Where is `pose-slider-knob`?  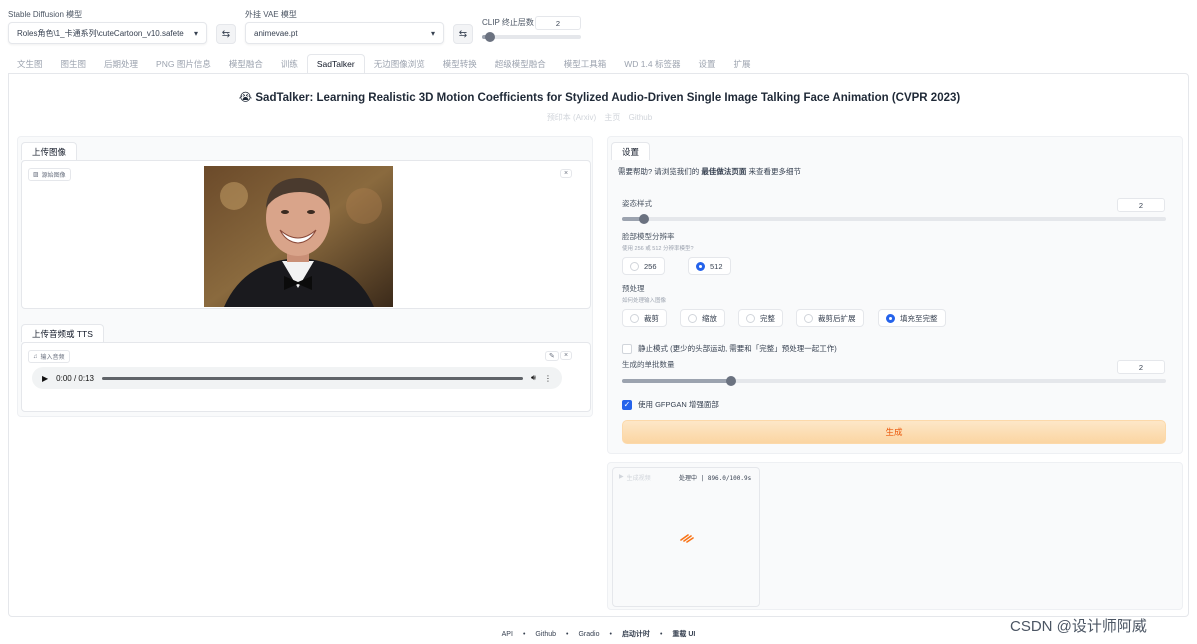
pose-slider-knob is located at coordinates (643, 219).